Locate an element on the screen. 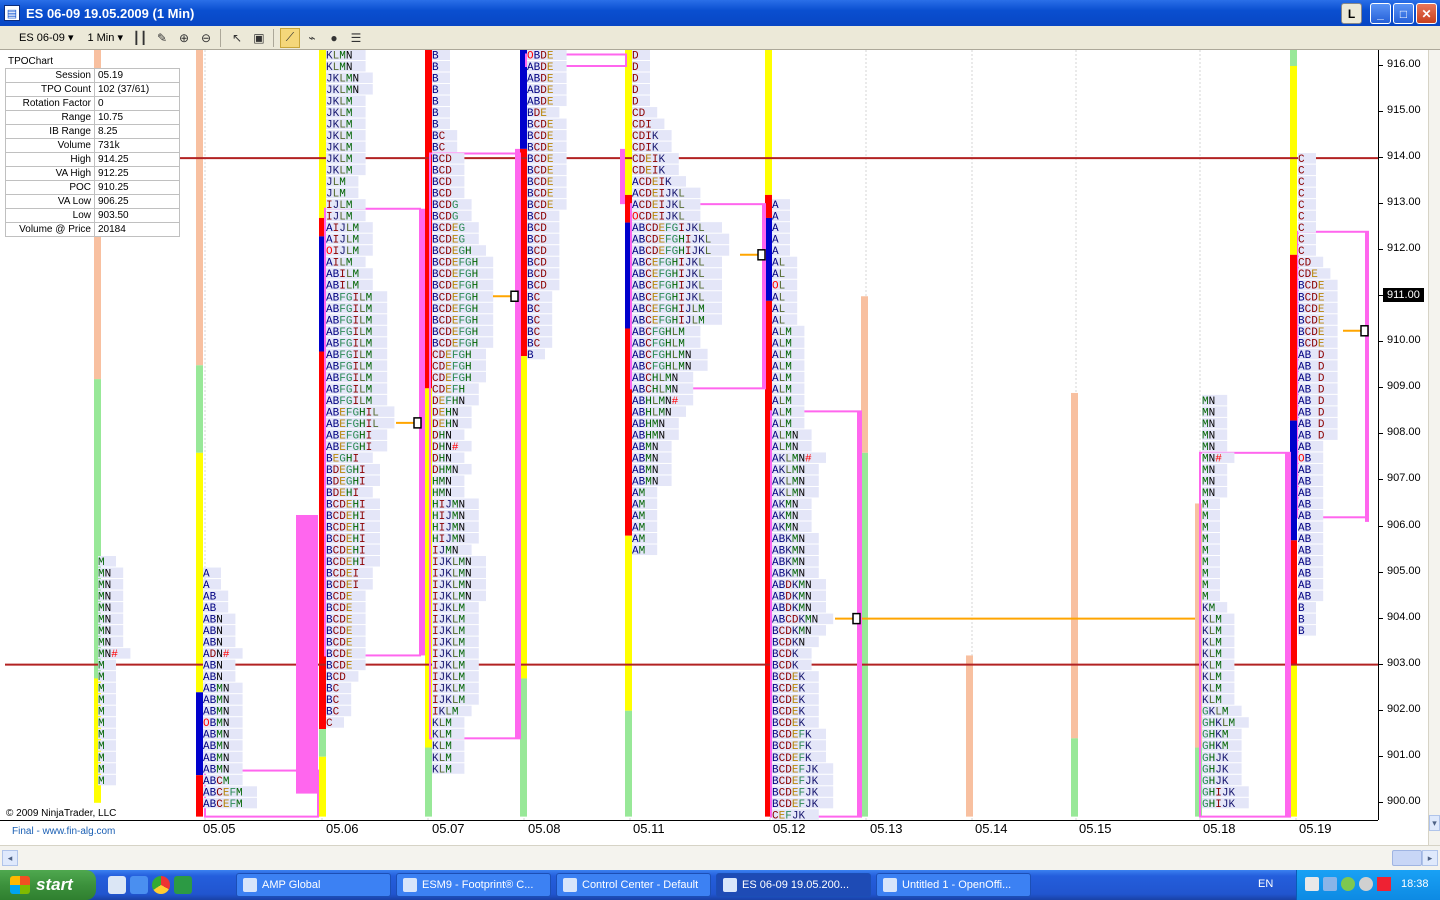 The width and height of the screenshot is (1440, 900). tpo-row: GHIJK is located at coordinates (1218, 793).